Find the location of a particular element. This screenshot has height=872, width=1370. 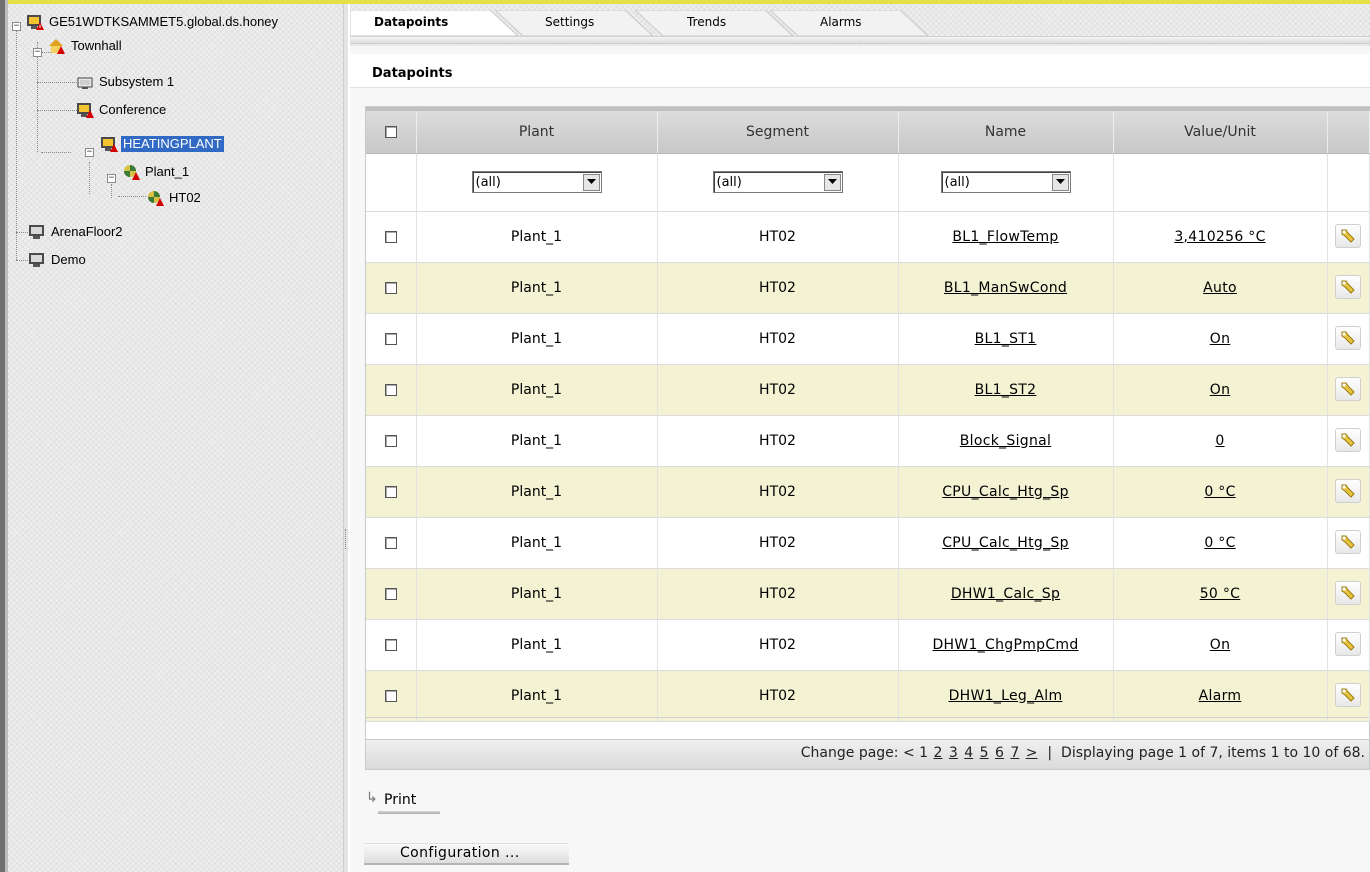

table-row: Plant_1 HT02 BL1_ManSwCond Auto is located at coordinates (868, 288).